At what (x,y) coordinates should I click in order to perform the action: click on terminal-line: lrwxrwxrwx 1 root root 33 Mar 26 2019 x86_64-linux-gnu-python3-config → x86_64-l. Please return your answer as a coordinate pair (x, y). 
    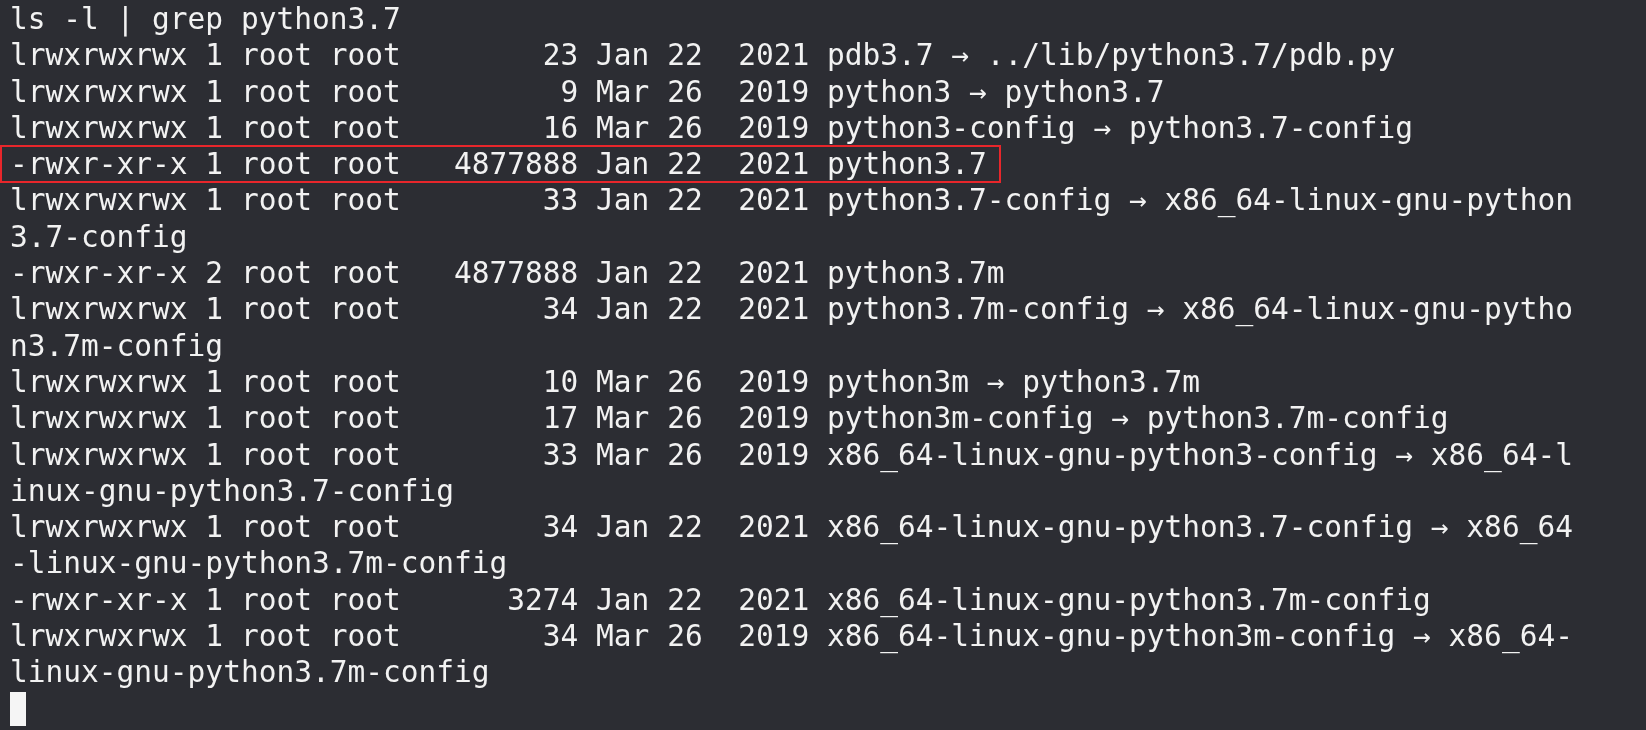
    Looking at the image, I should click on (791, 455).